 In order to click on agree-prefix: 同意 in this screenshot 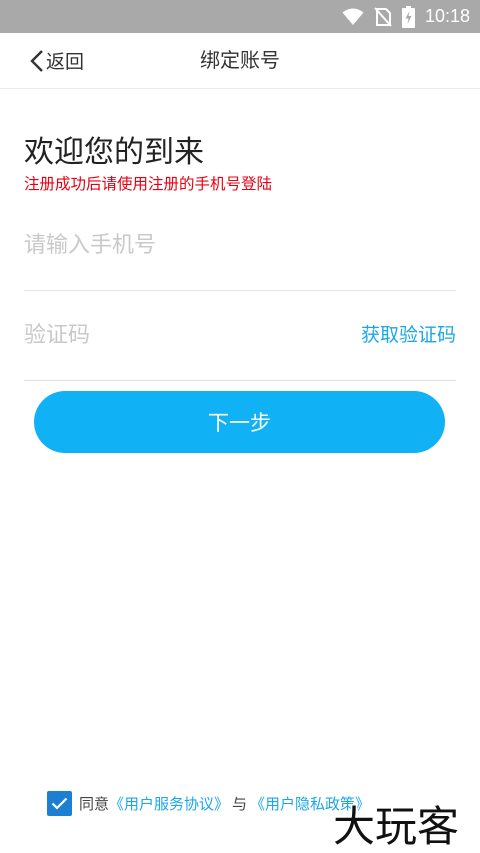, I will do `click(94, 803)`.